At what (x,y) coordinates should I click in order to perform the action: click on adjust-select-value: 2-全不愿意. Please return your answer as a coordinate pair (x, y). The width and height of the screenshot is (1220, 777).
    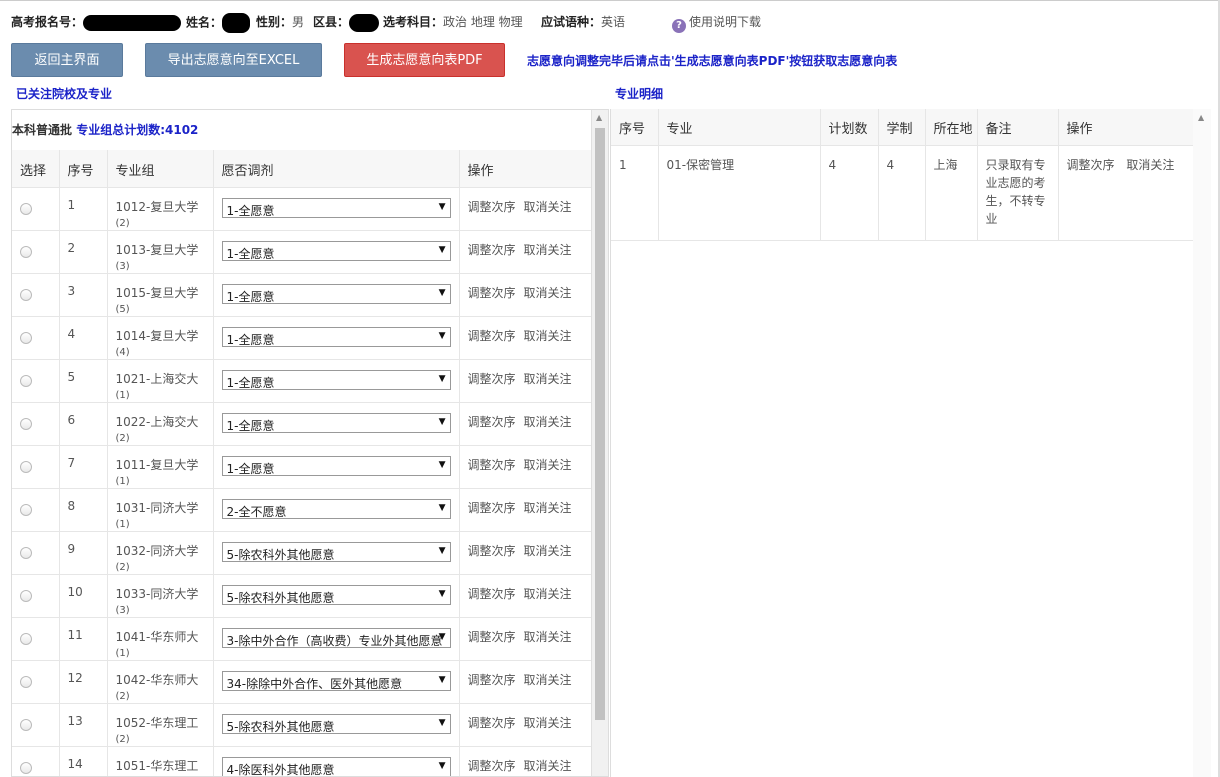
    Looking at the image, I should click on (256, 511).